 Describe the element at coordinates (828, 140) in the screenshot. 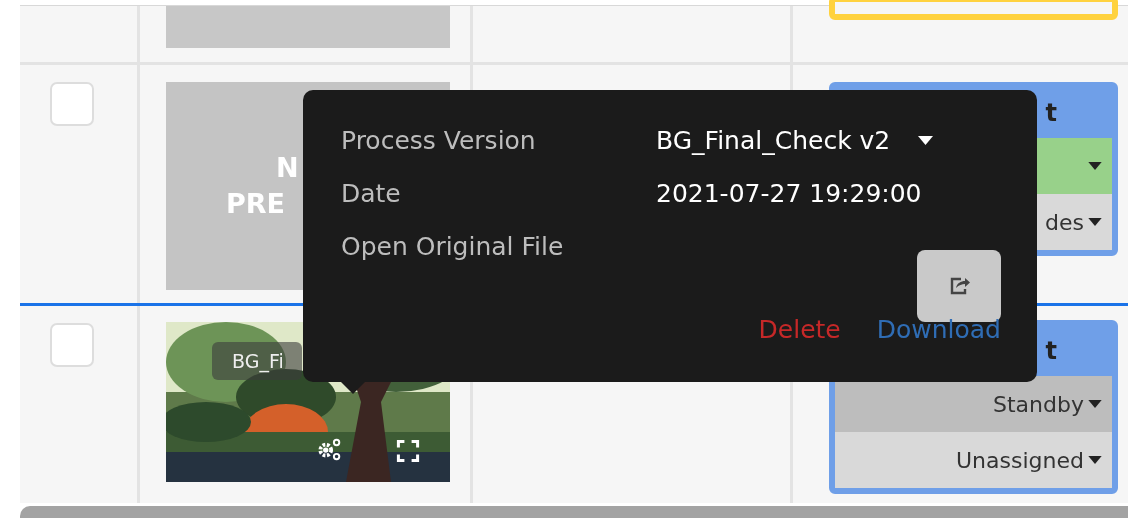

I see `version-select: BG_Final_Check v2` at that location.